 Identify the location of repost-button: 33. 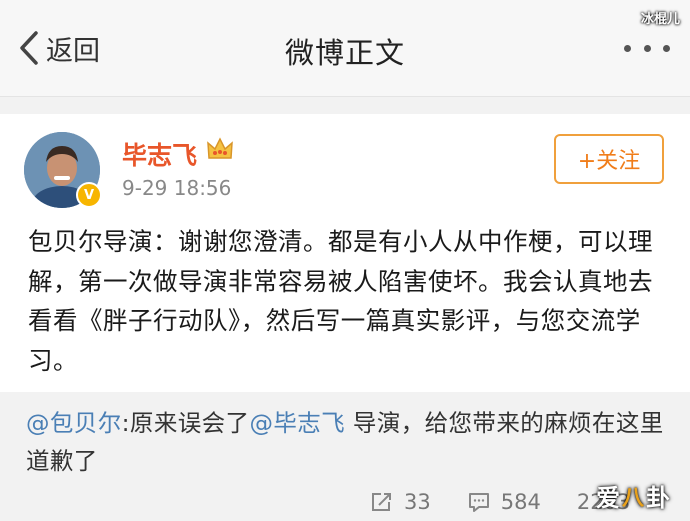
(400, 502).